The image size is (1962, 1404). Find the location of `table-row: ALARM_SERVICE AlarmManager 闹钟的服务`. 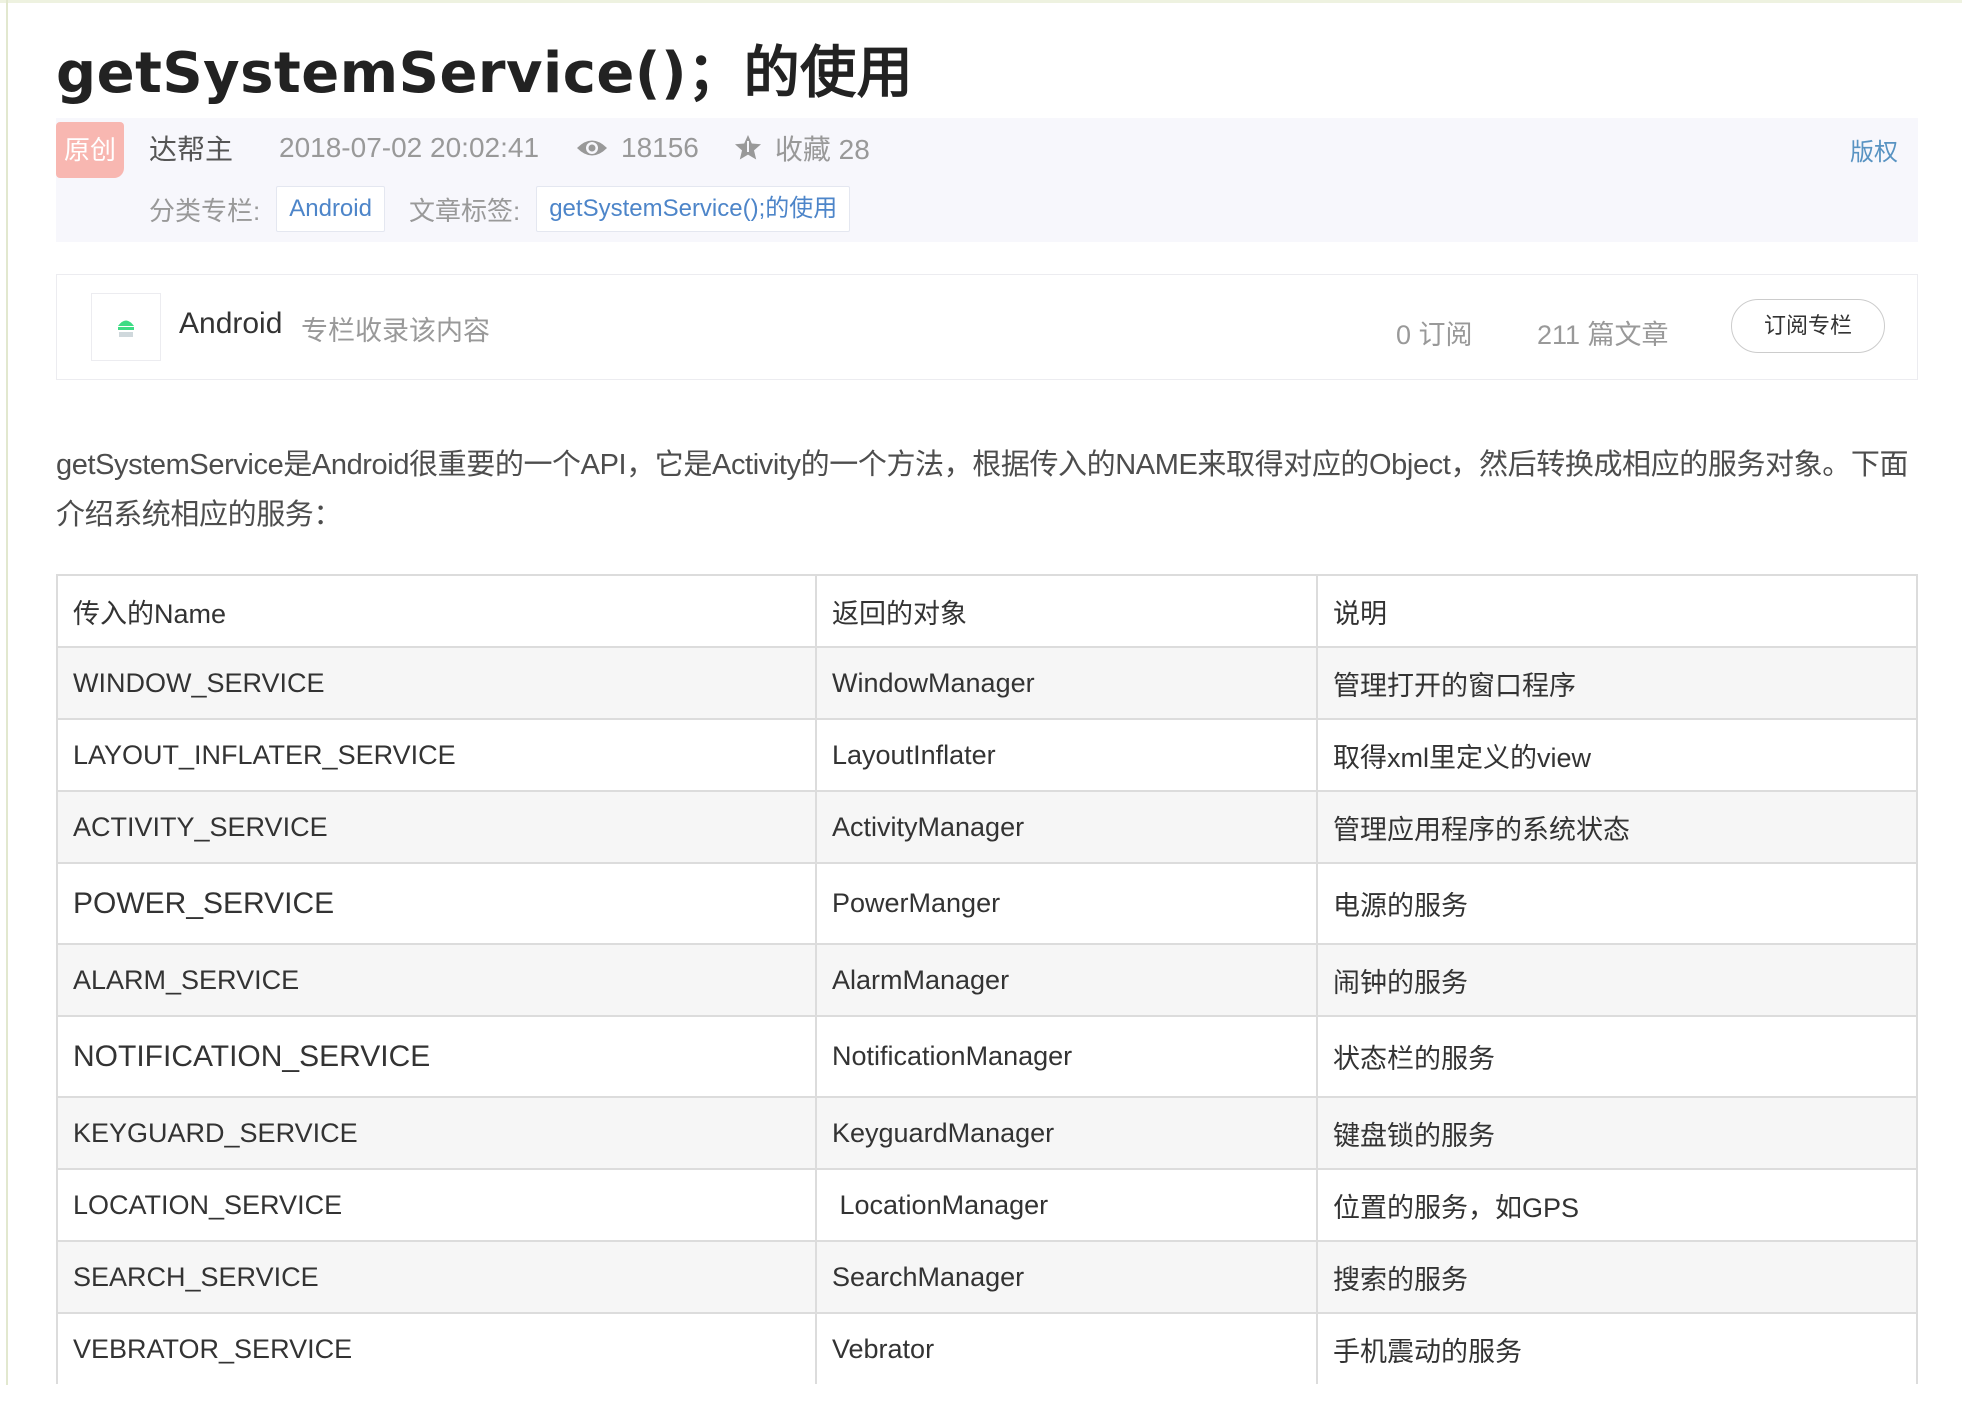

table-row: ALARM_SERVICE AlarmManager 闹钟的服务 is located at coordinates (987, 980).